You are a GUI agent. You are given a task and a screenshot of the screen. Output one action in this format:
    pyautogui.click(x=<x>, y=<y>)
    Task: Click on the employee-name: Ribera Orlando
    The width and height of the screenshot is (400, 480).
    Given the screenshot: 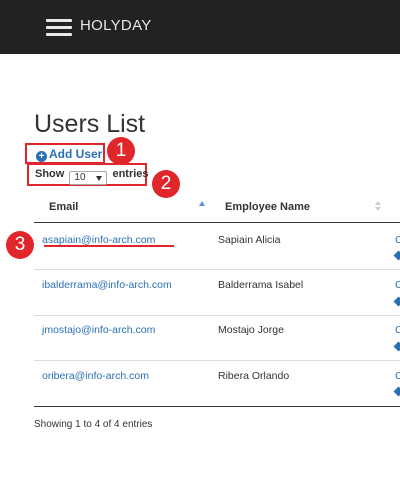 What is the action you would take?
    pyautogui.click(x=254, y=376)
    